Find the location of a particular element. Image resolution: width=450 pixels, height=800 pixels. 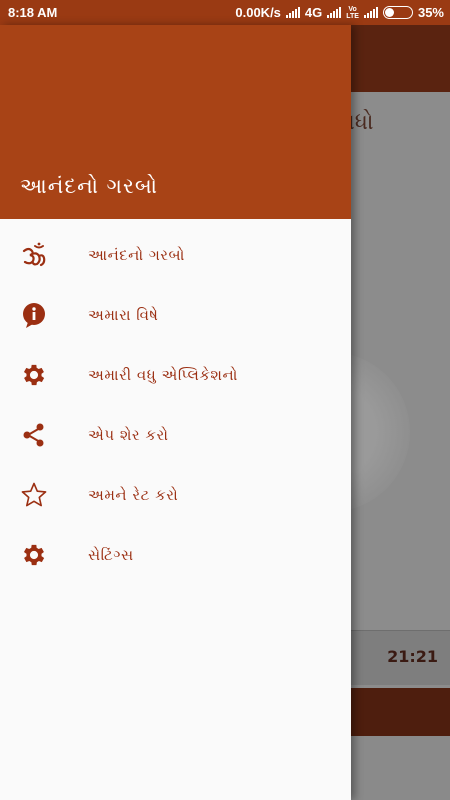

signal-icon is located at coordinates (292, 12).